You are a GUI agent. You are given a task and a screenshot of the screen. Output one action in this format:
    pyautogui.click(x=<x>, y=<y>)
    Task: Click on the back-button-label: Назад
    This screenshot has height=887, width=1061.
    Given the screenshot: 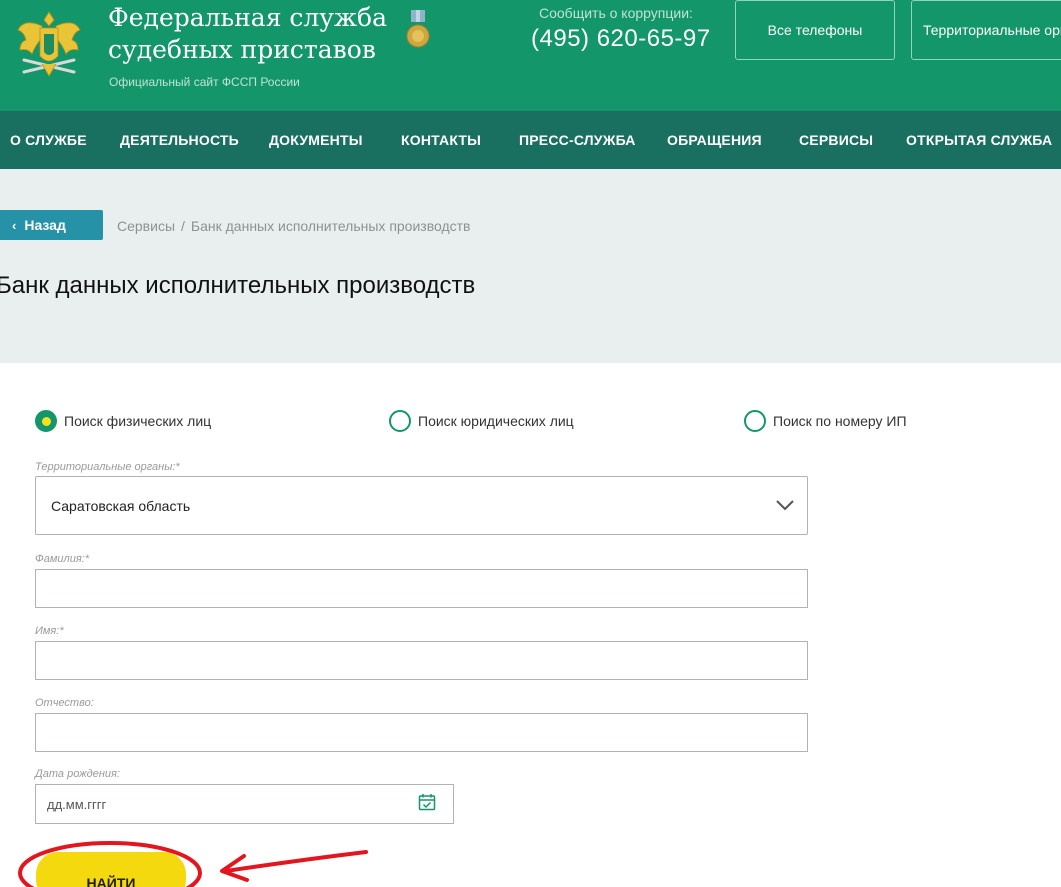 What is the action you would take?
    pyautogui.click(x=45, y=225)
    